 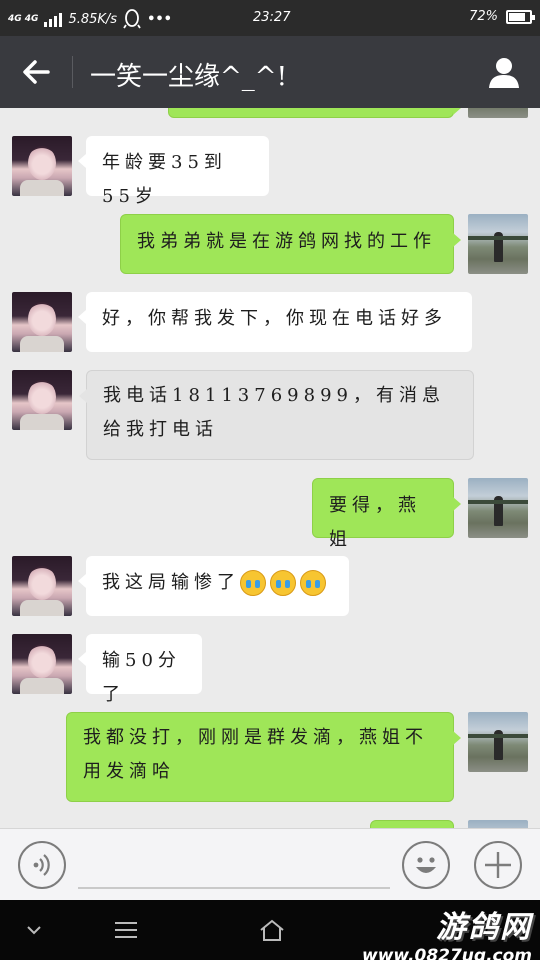 I want to click on message-bubble: 好，你帮我发下，你现在电话好多, so click(x=275, y=322).